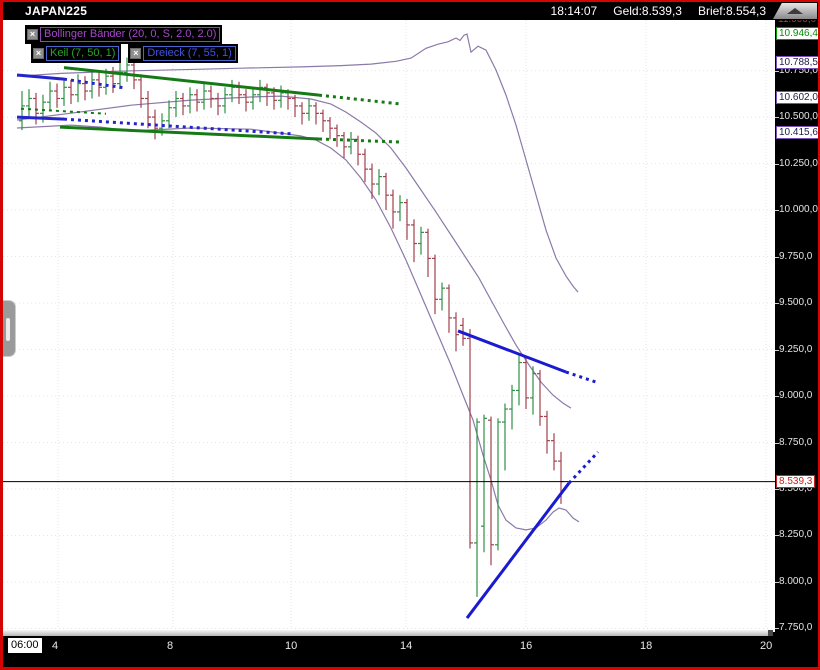 This screenshot has width=820, height=670. Describe the element at coordinates (583, 467) in the screenshot. I see `dreieck-bottom-dotted-line` at that location.